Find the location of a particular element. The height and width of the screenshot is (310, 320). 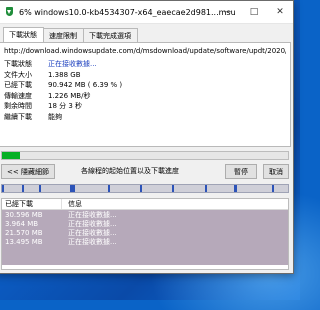

list-empty-area is located at coordinates (145, 255).